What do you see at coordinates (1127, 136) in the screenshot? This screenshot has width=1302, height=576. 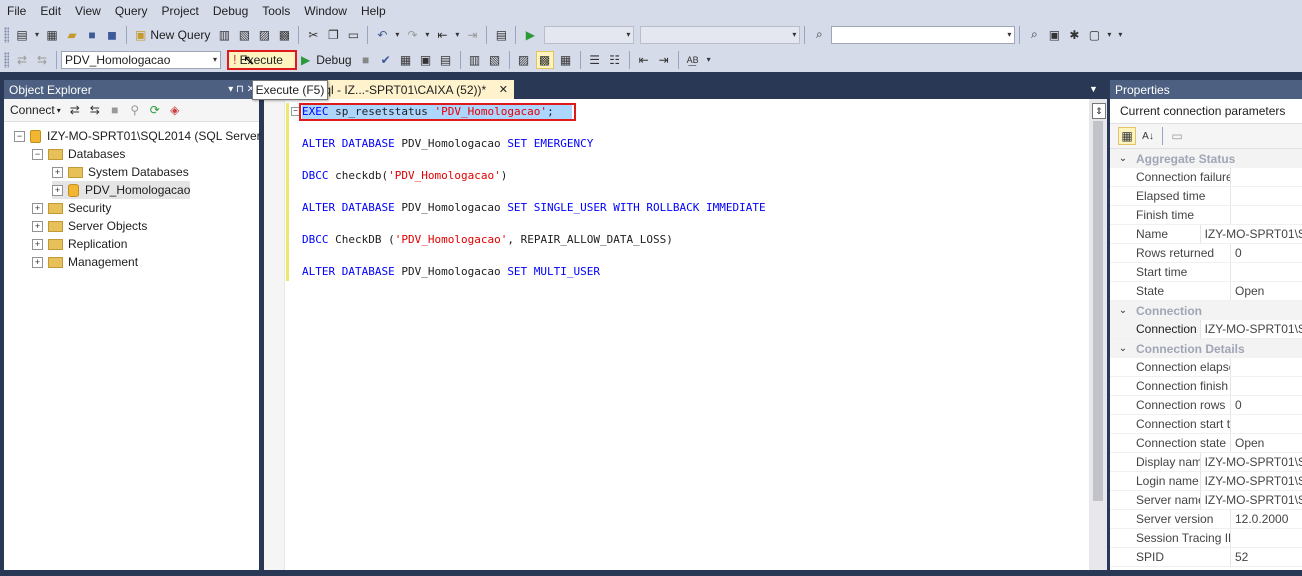 I see `categorized-icon: ▦` at bounding box center [1127, 136].